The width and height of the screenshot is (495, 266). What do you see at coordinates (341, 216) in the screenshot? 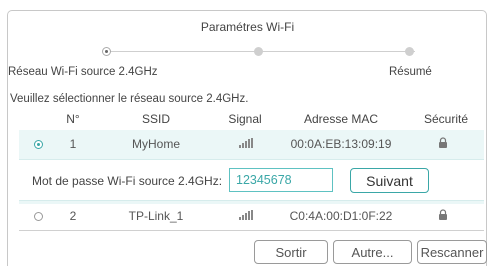
I see `row-mac-address: C0:4A:00:D1:0F:22` at bounding box center [341, 216].